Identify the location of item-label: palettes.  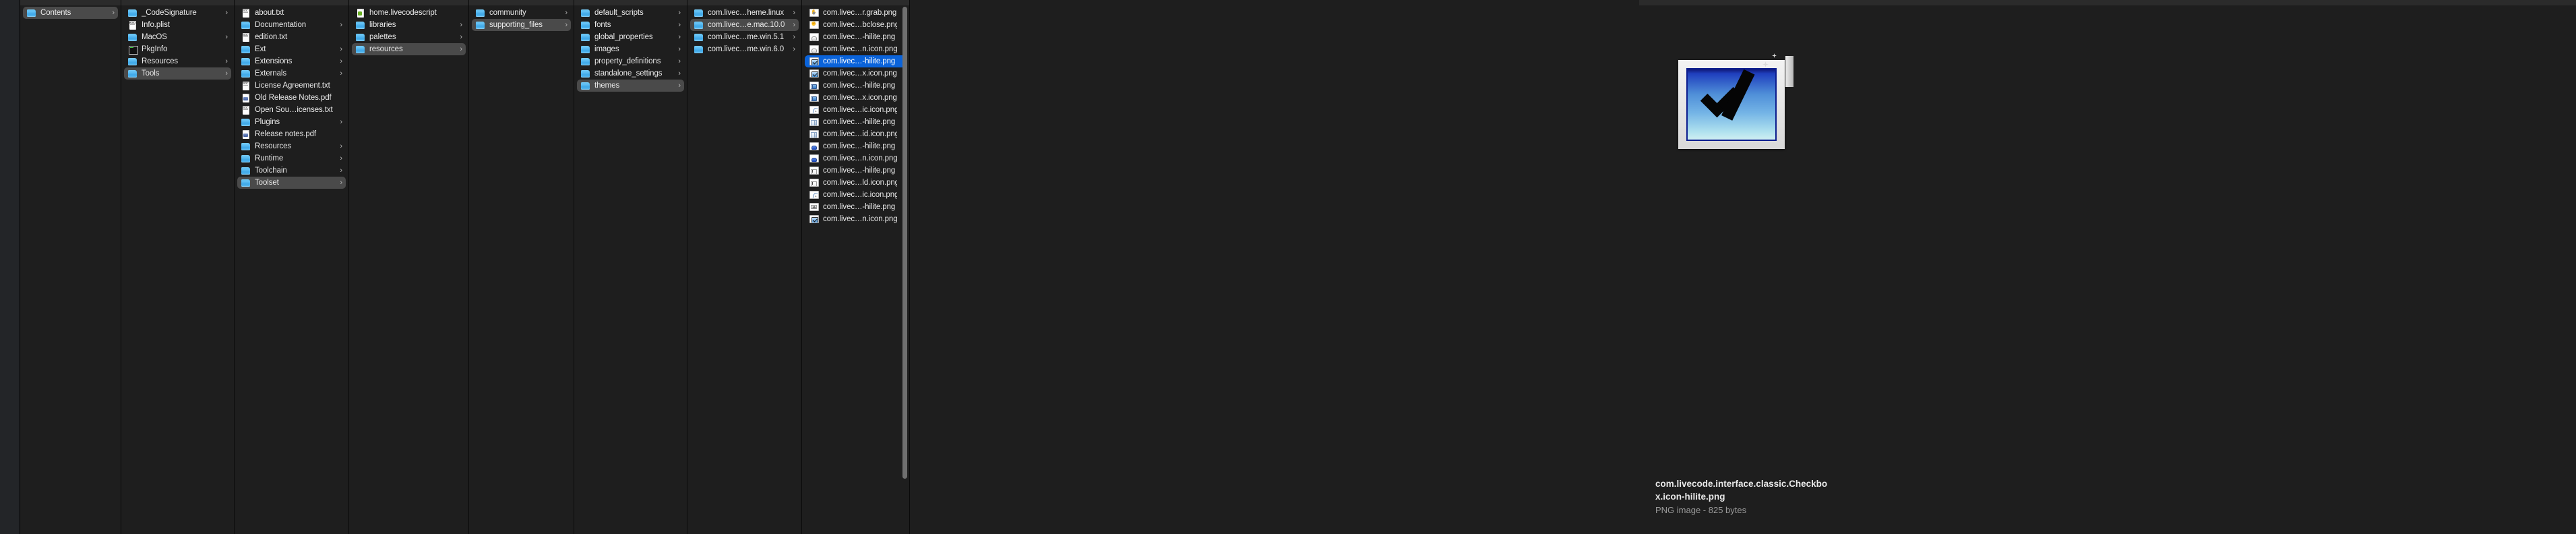
(383, 37).